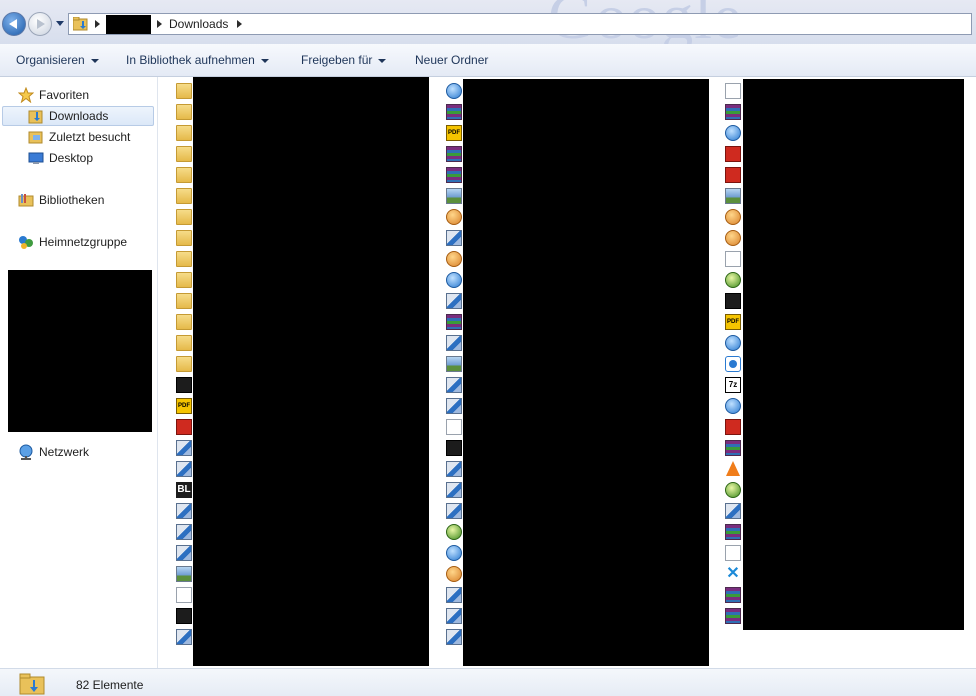  I want to click on firefox-icon, so click(454, 259).